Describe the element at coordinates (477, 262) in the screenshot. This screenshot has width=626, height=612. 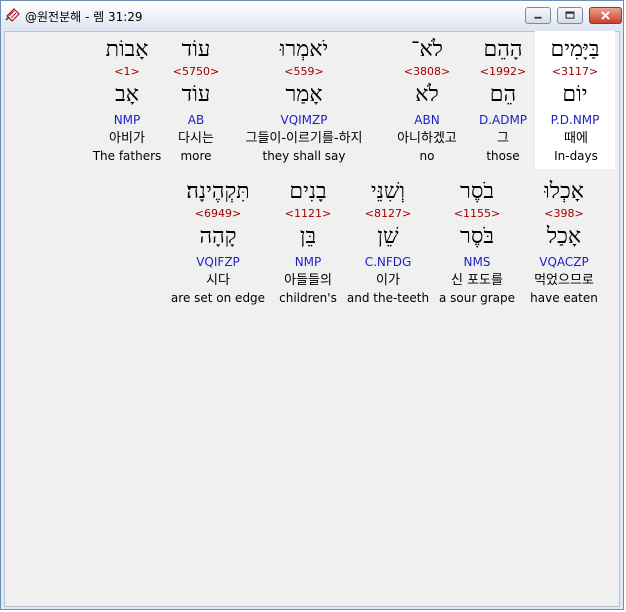
I see `morphology-code: NMS` at that location.